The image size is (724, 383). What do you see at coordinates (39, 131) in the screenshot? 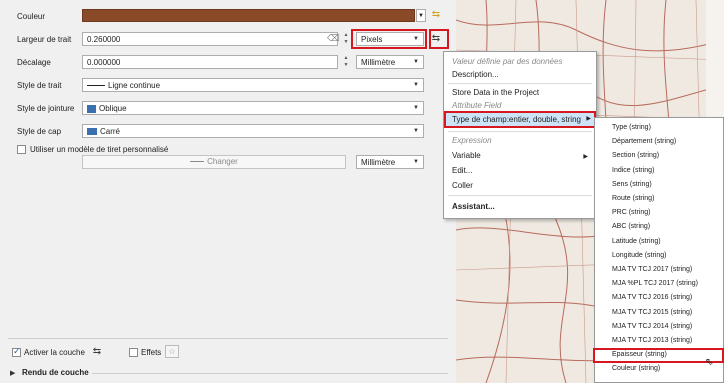
I see `cap-style-label: Style de cap` at bounding box center [39, 131].